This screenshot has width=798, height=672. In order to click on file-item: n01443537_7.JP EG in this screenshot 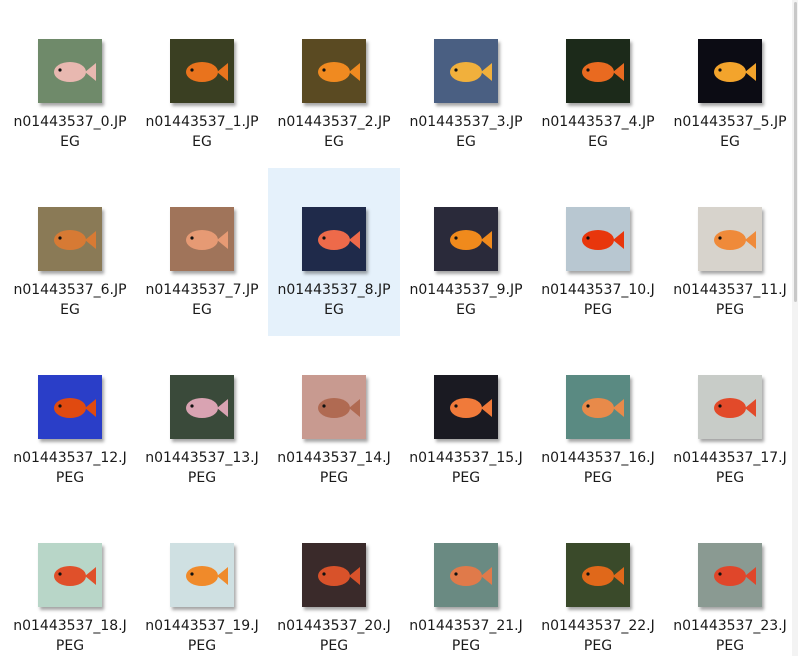, I will do `click(202, 252)`.